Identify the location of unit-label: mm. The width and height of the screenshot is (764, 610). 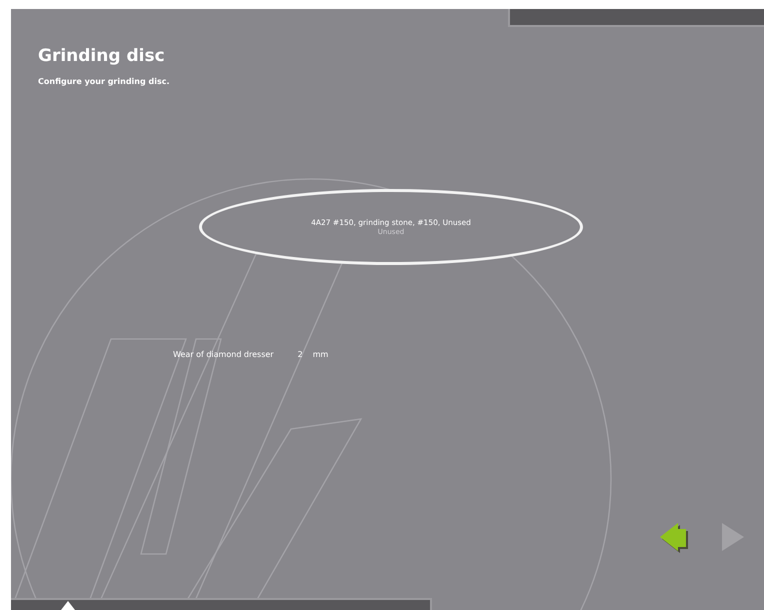
(320, 354).